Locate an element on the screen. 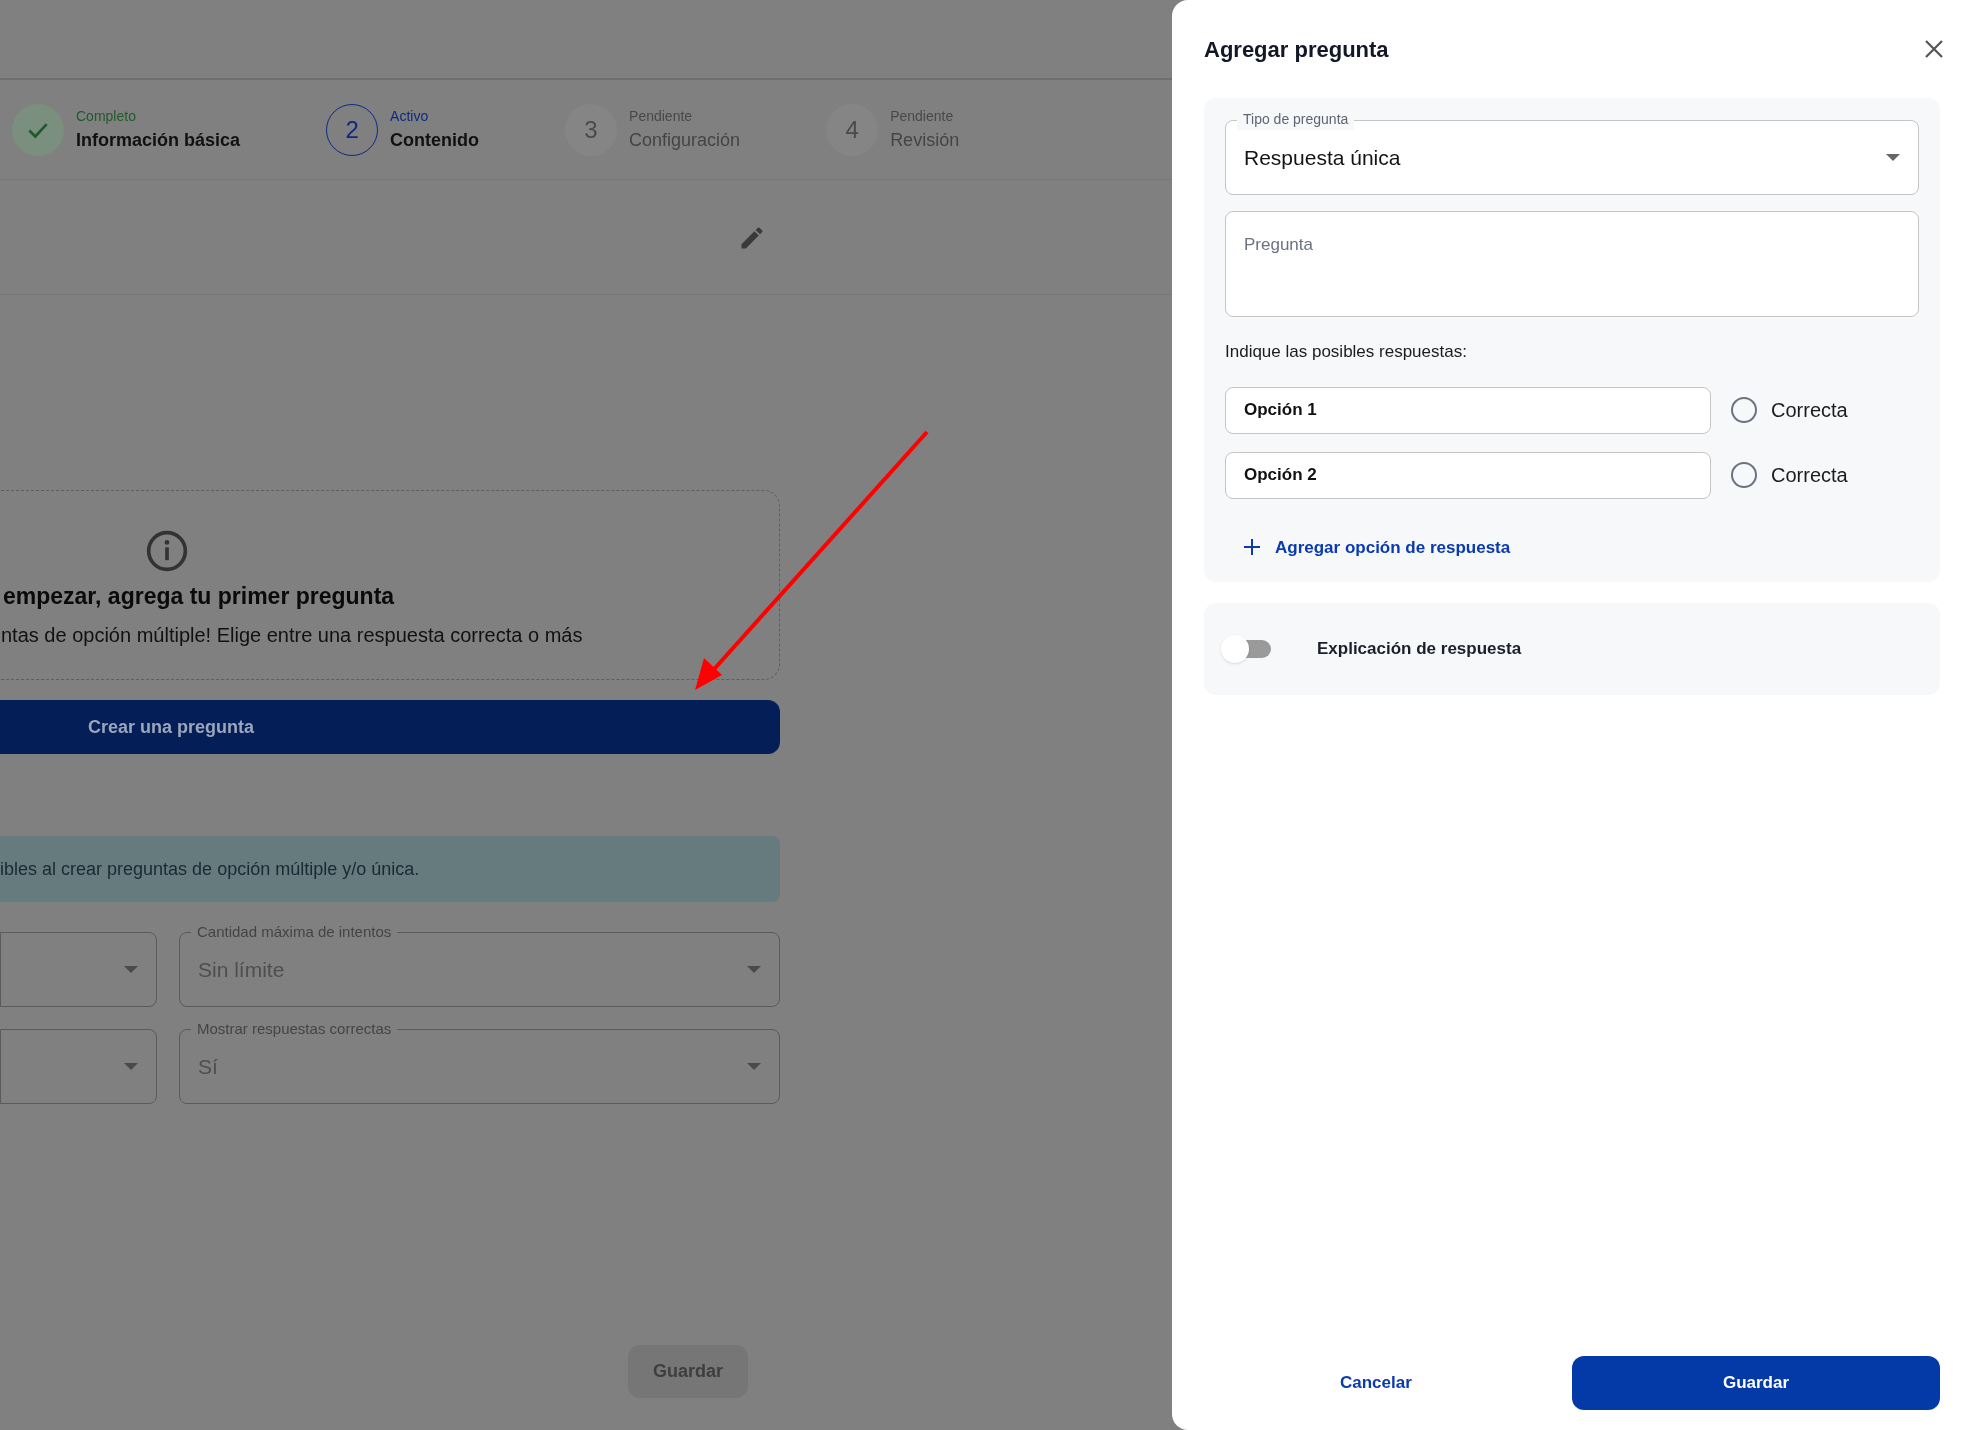 Image resolution: width=1970 pixels, height=1430 pixels. select-value: Respuesta única is located at coordinates (1322, 157).